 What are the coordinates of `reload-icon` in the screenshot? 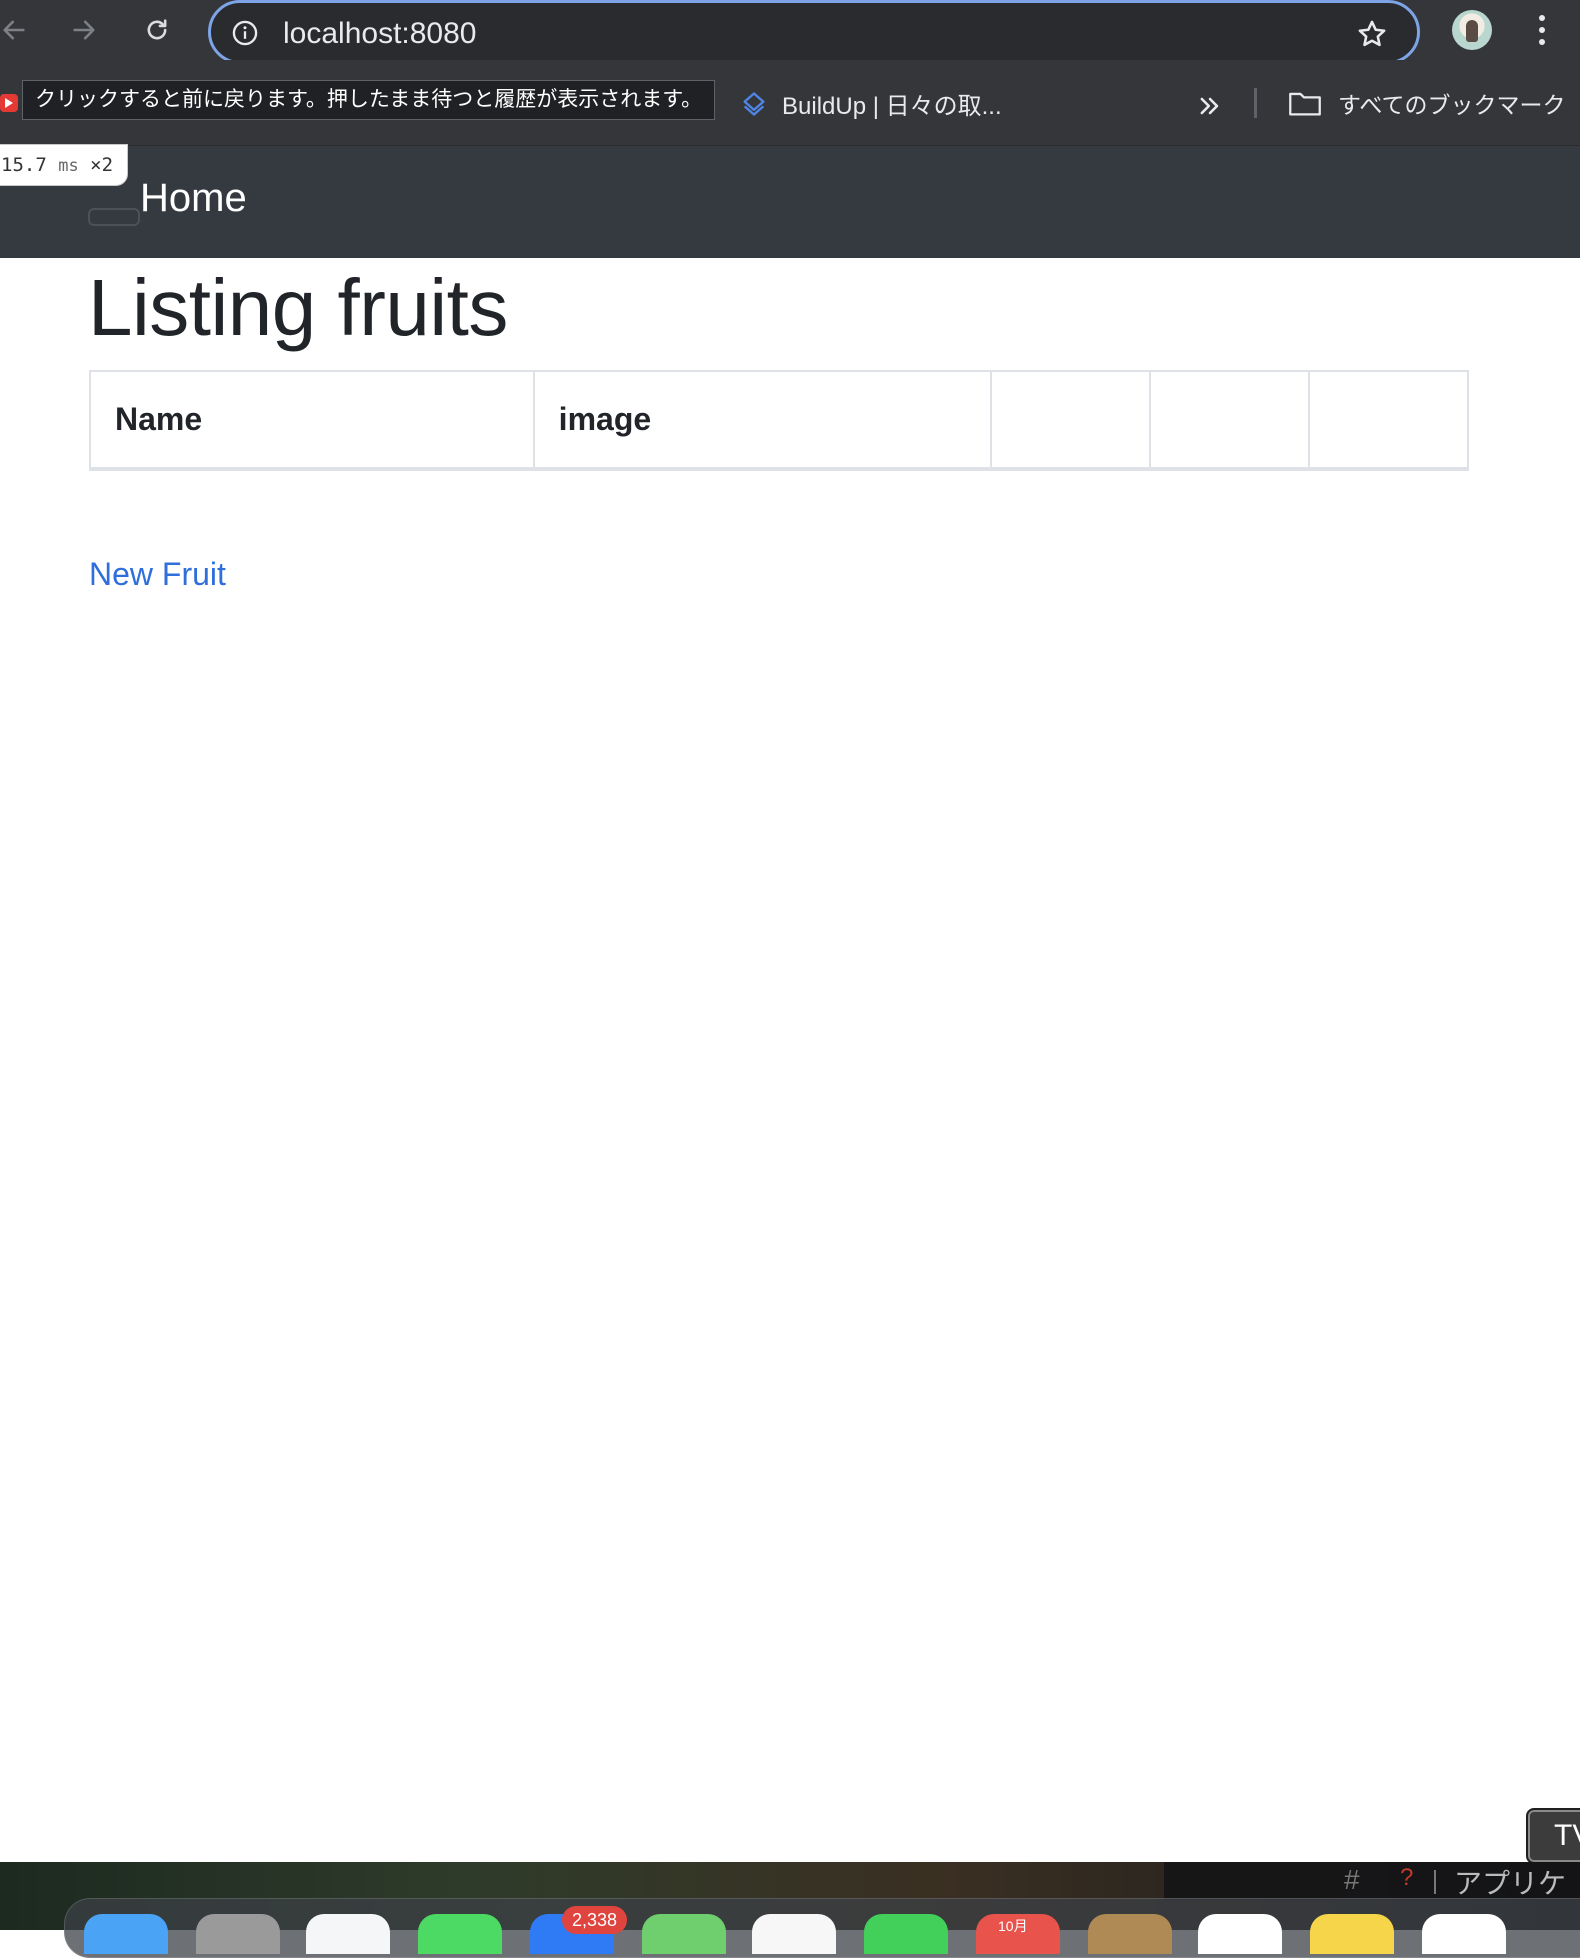 It's located at (157, 29).